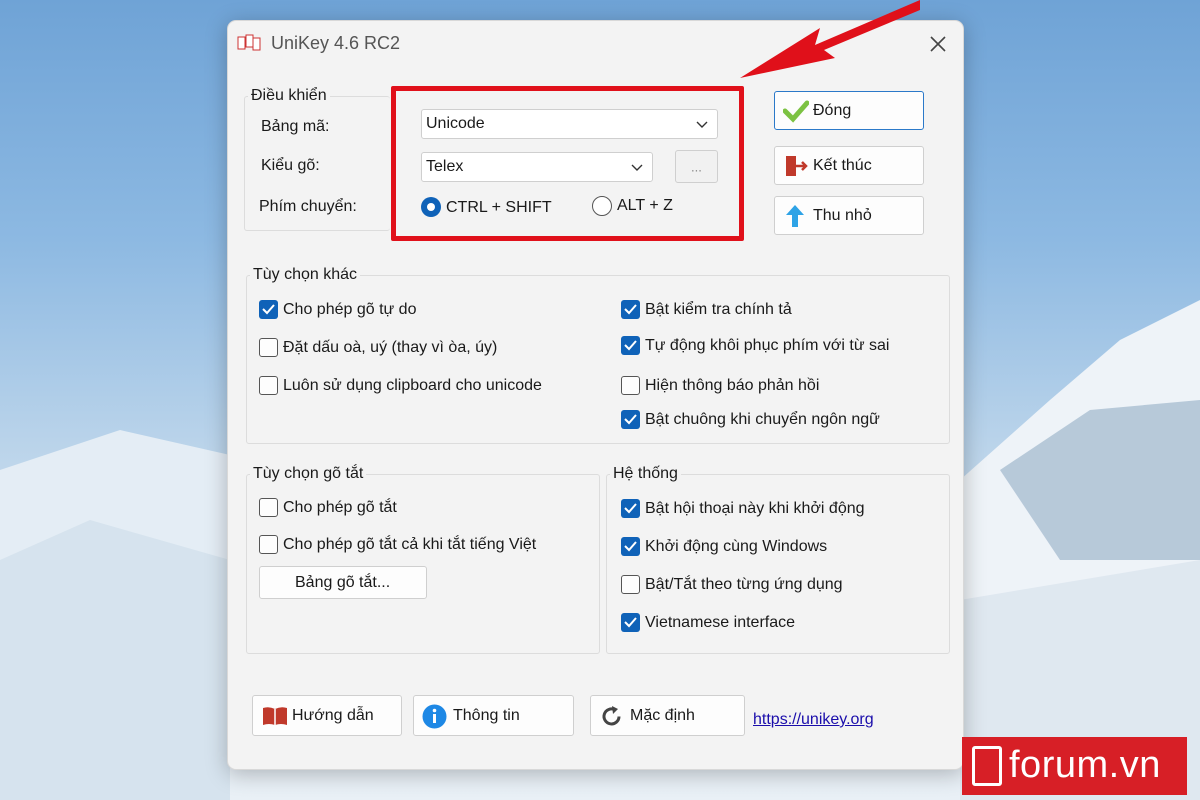 The image size is (1200, 800). I want to click on watermark-text: forum.vn, so click(1085, 765).